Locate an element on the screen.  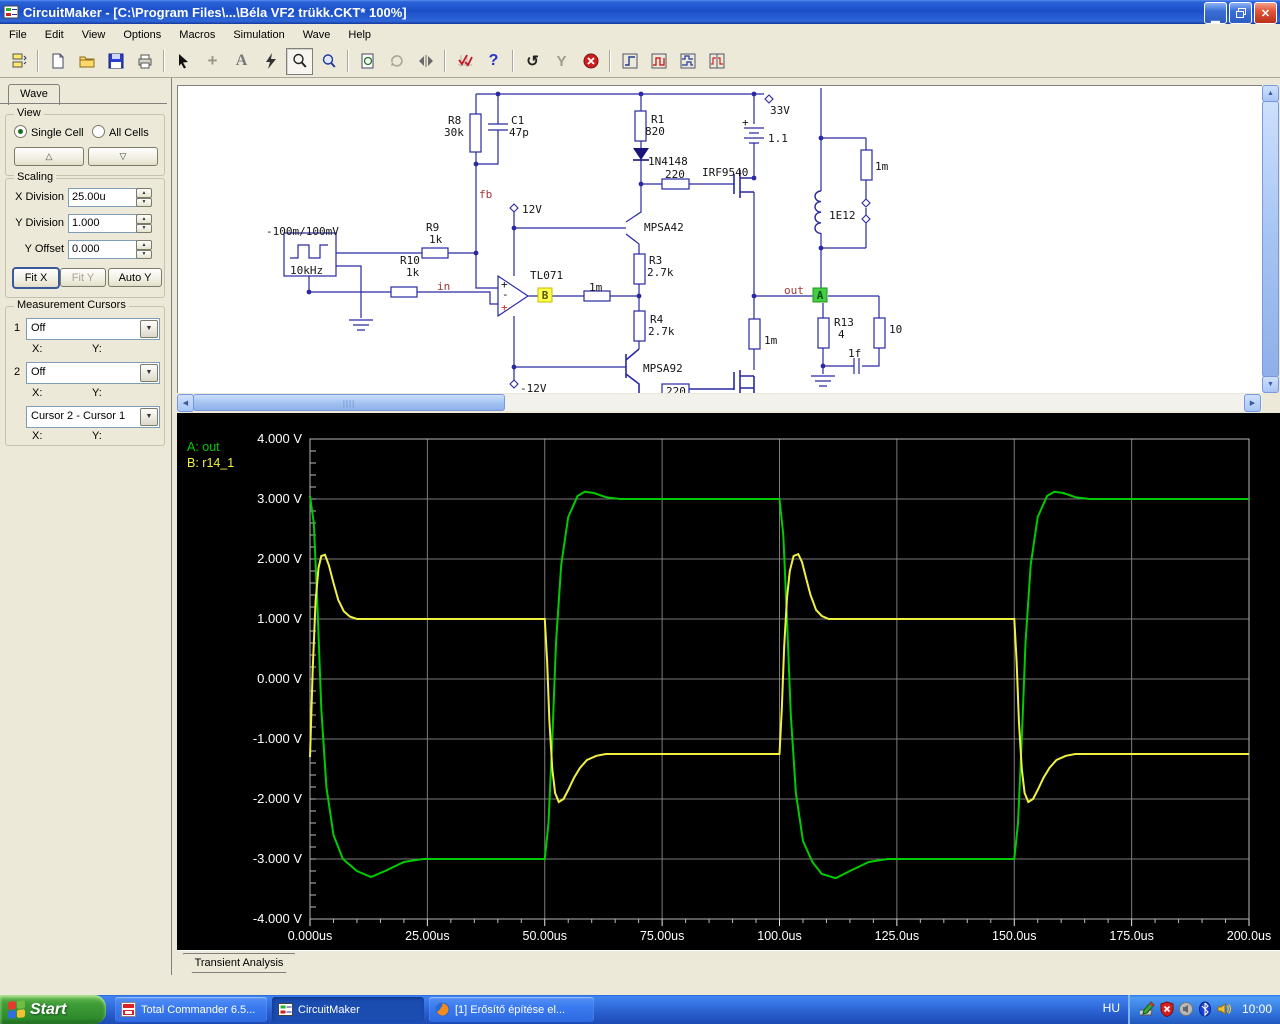
svg-text: 1m is located at coordinates (596, 287).